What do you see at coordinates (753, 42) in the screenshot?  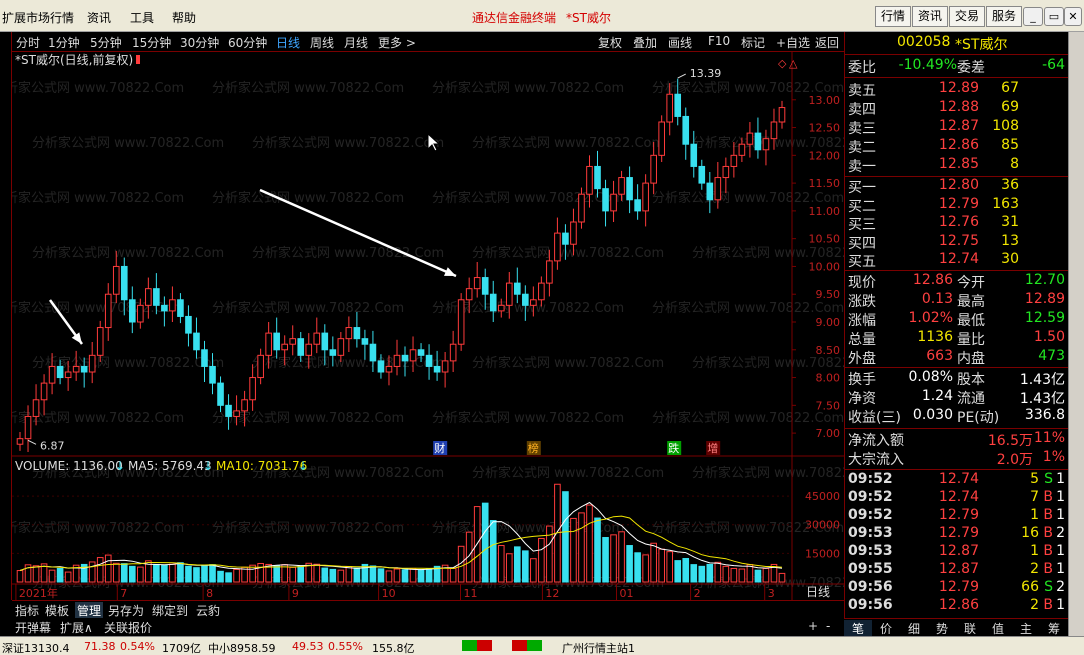 I see `tool-mark: 标记` at bounding box center [753, 42].